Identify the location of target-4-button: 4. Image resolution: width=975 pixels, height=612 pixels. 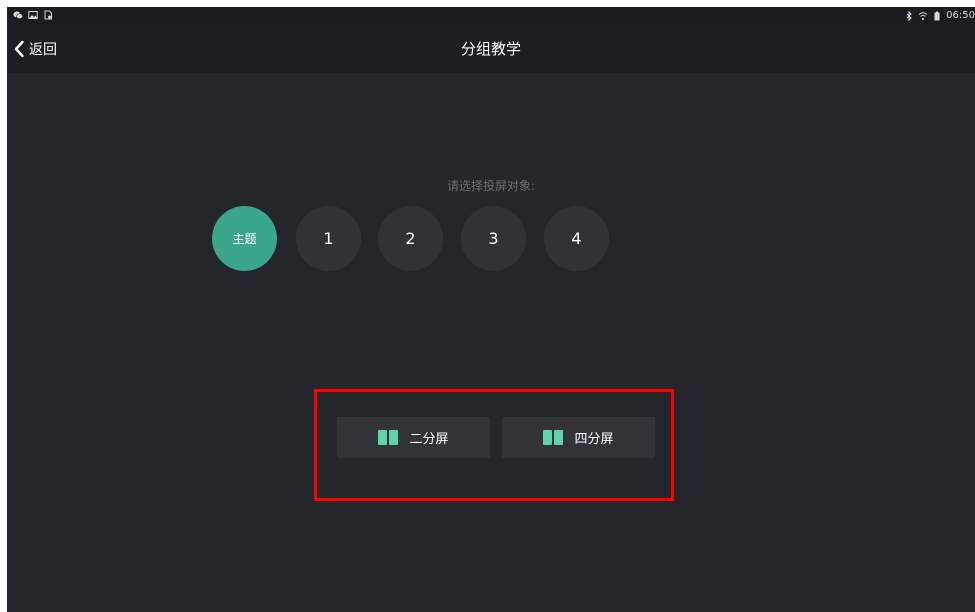
(576, 238).